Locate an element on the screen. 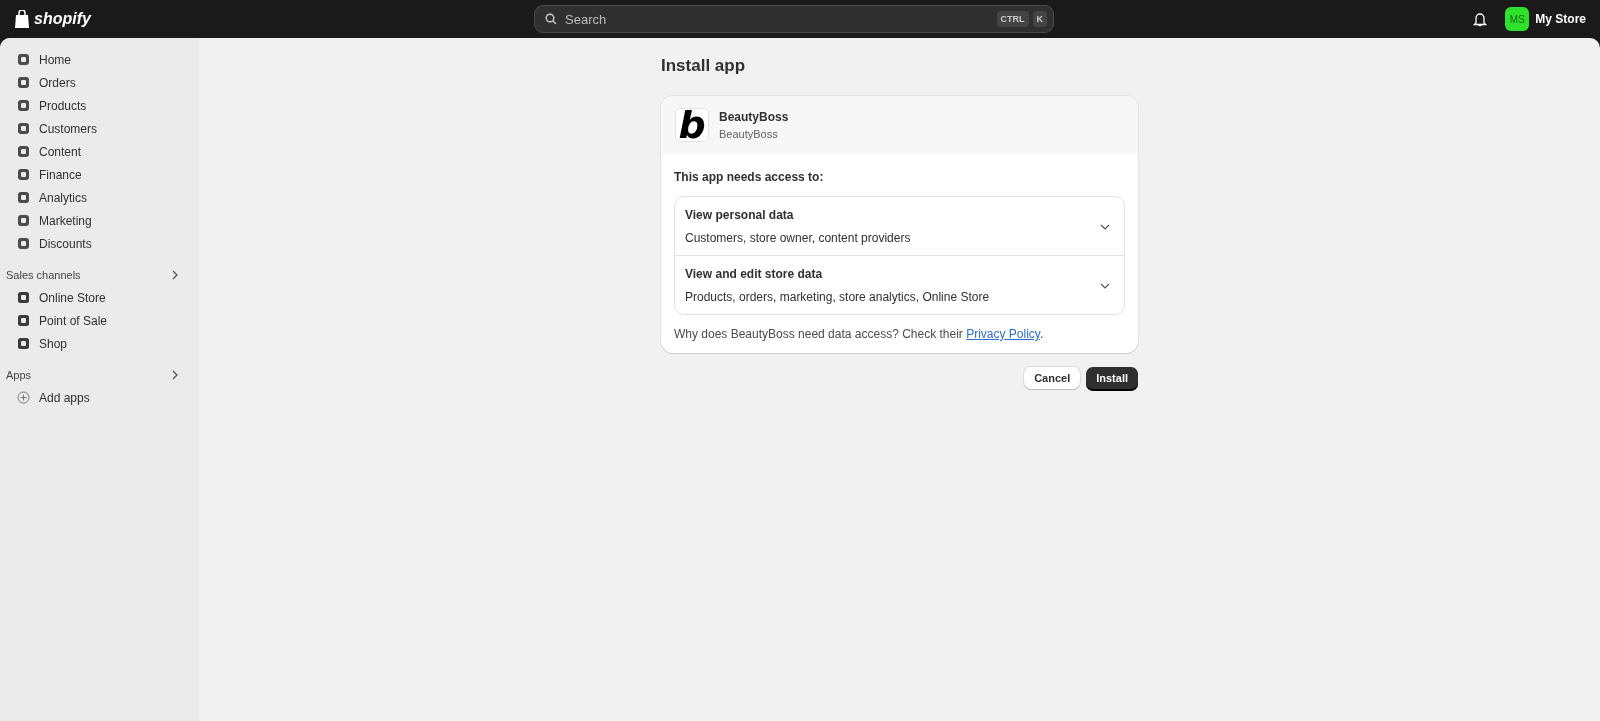 This screenshot has width=1600, height=721. nav-item: Discounts is located at coordinates (99, 243).